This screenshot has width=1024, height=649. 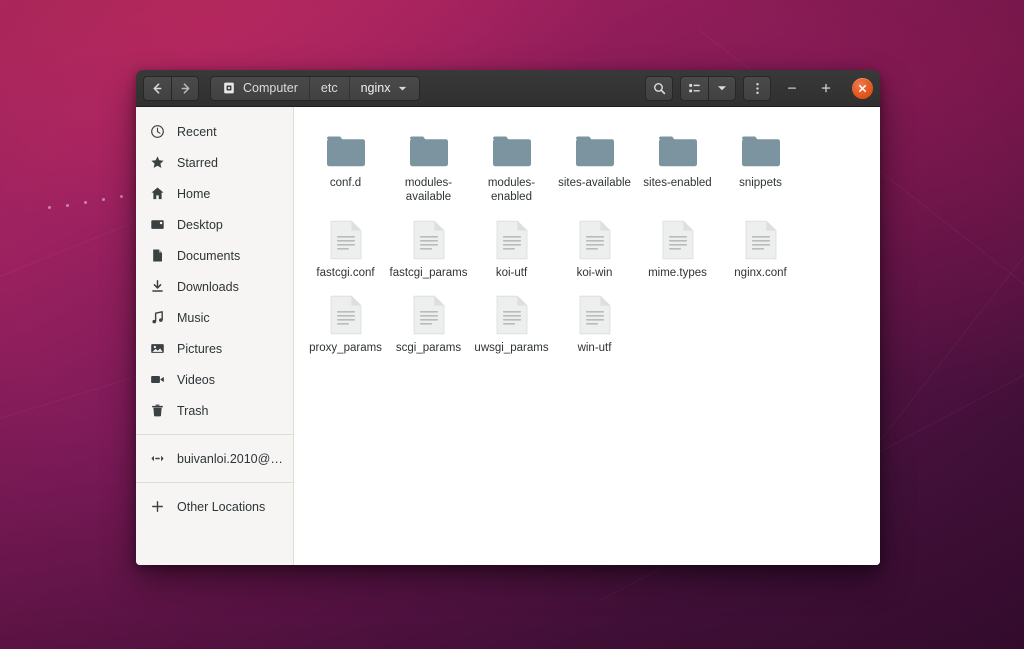 I want to click on item-label: fastcgi.conf, so click(x=345, y=272).